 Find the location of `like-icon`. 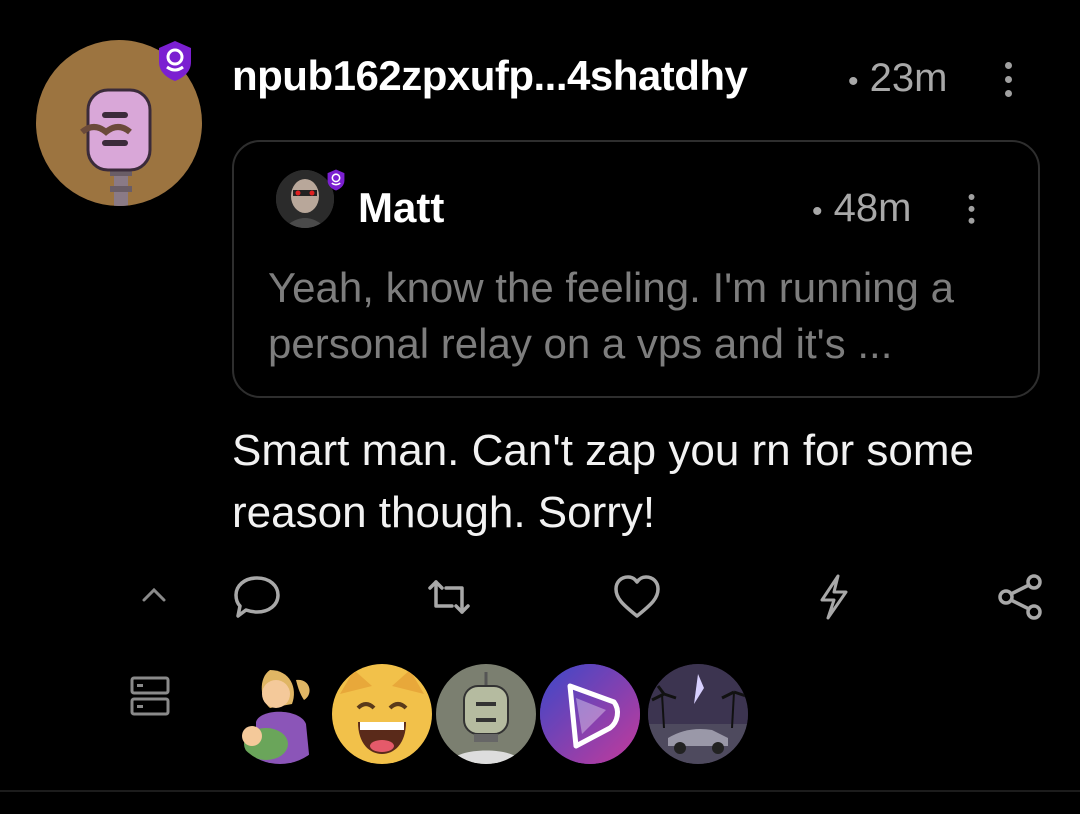

like-icon is located at coordinates (637, 597).